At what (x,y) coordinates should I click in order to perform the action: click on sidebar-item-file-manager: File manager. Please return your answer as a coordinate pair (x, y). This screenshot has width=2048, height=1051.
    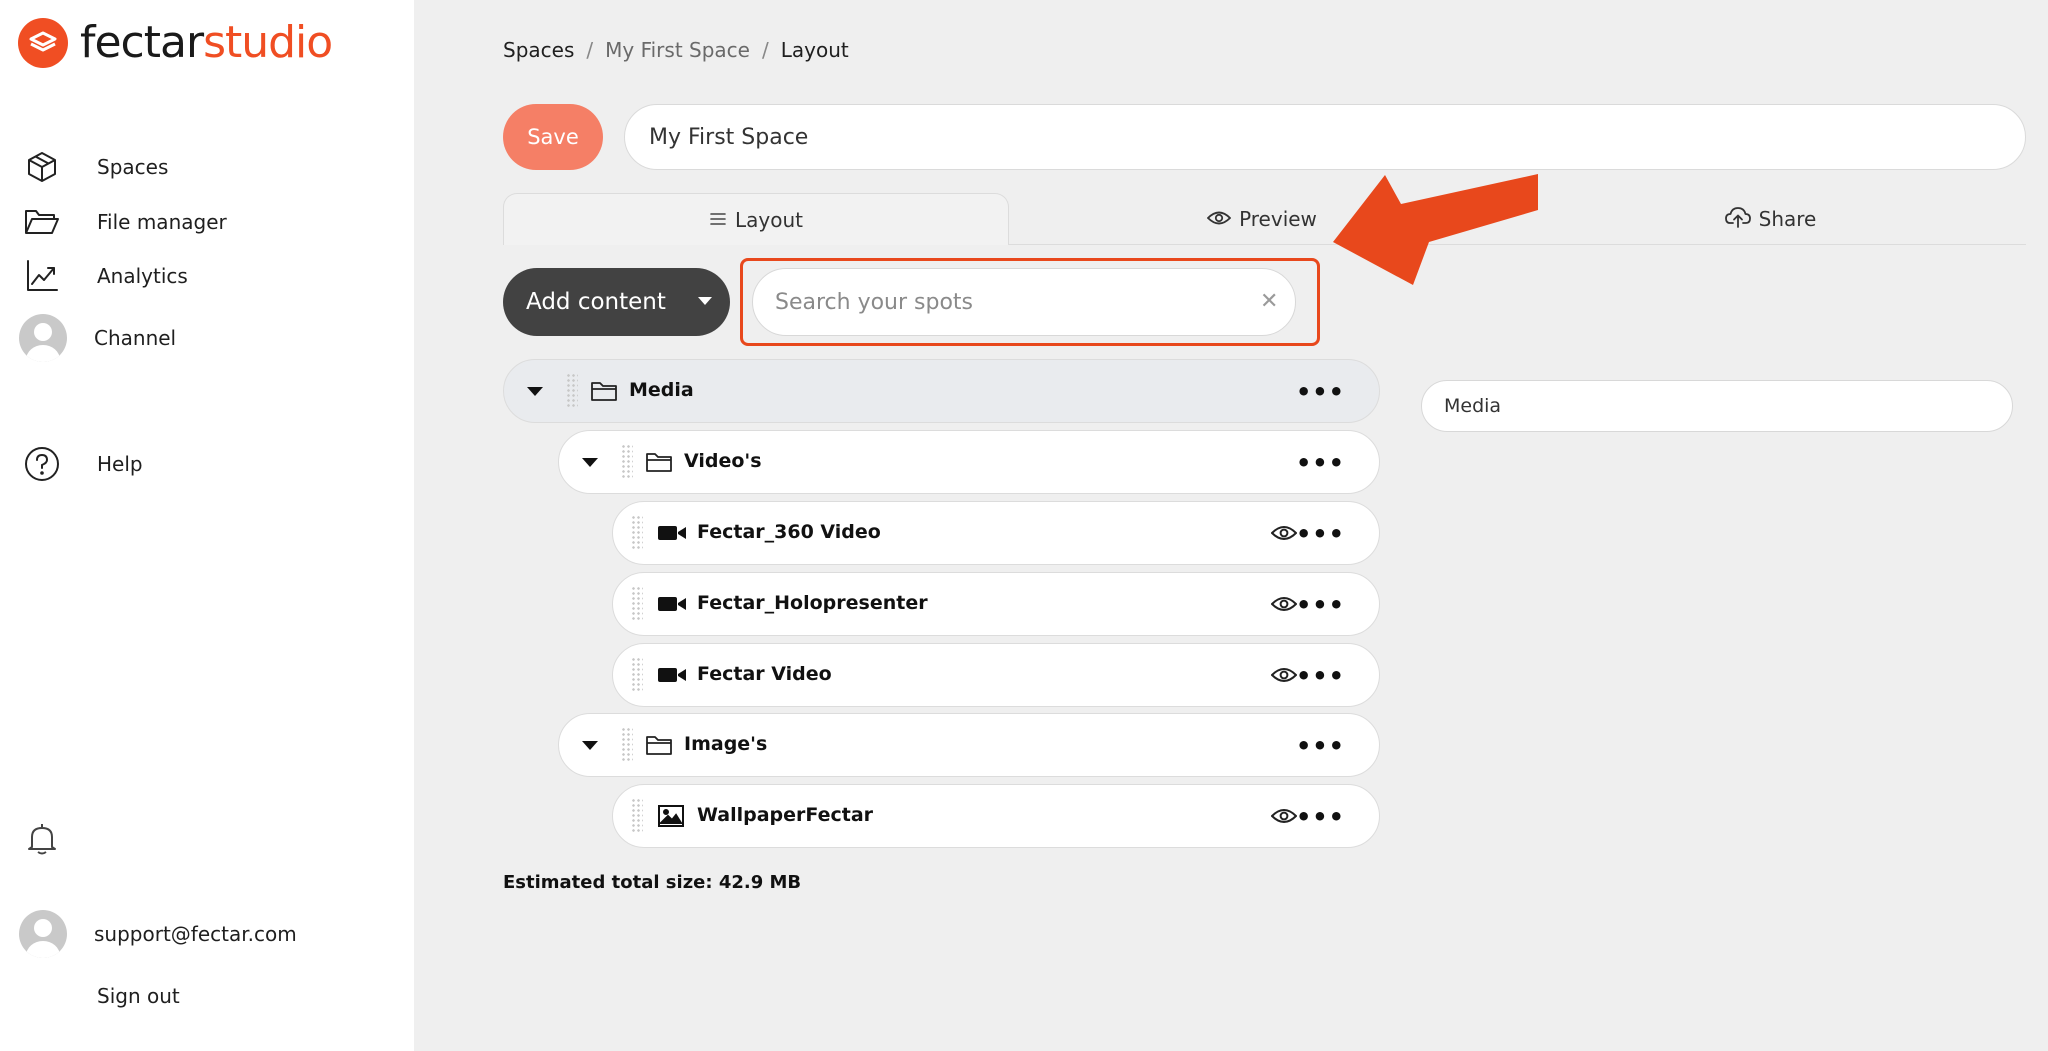
    Looking at the image, I should click on (124, 222).